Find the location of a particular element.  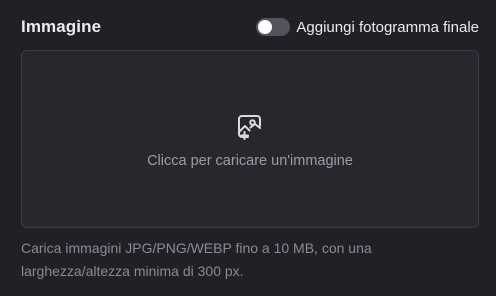

panel-header: Immagine Aggiungi fotogramma finale is located at coordinates (250, 27).